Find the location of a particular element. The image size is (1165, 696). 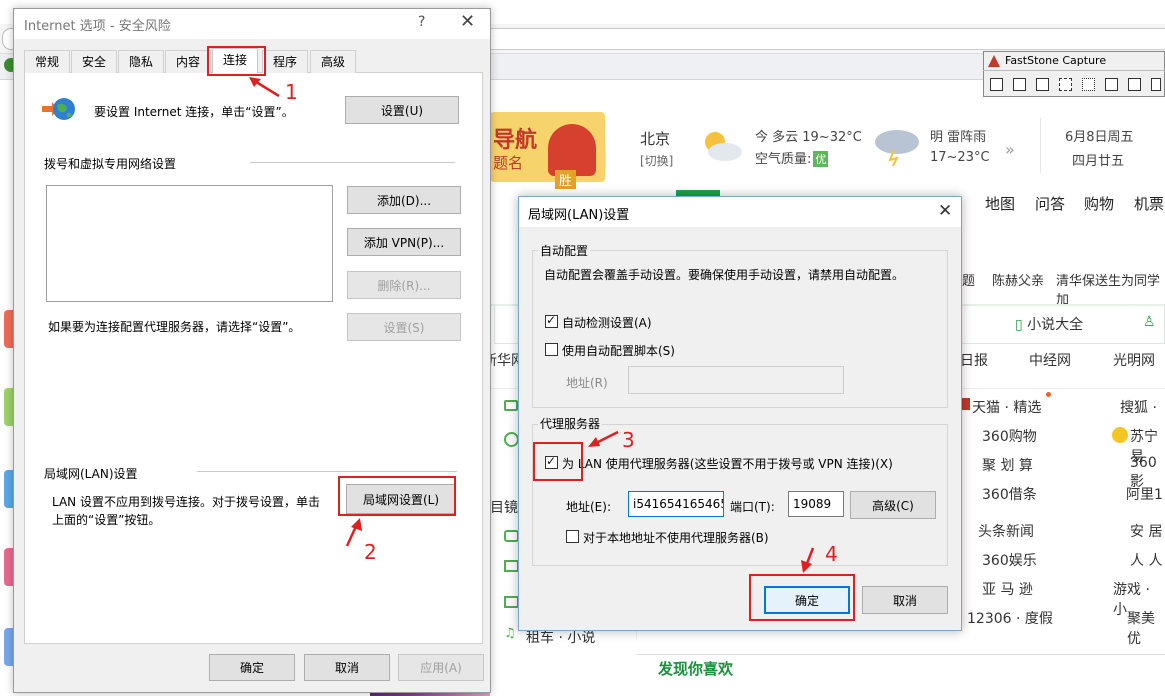

internet-globe-icon is located at coordinates (58, 109).